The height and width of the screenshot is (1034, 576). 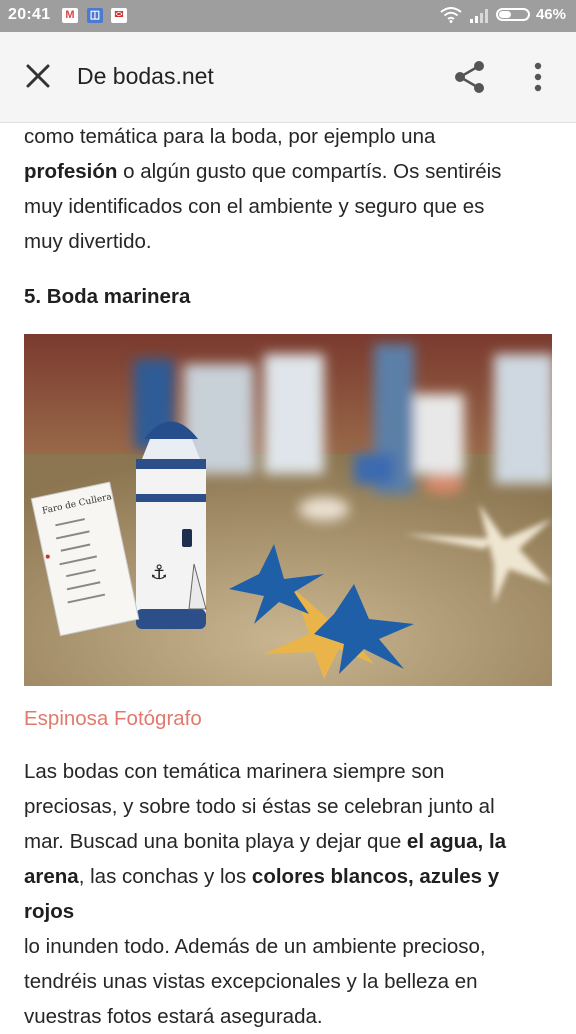 What do you see at coordinates (215, 841) in the screenshot?
I see `body-line-3-text: mar. Buscad una bonita playa y dejar que` at bounding box center [215, 841].